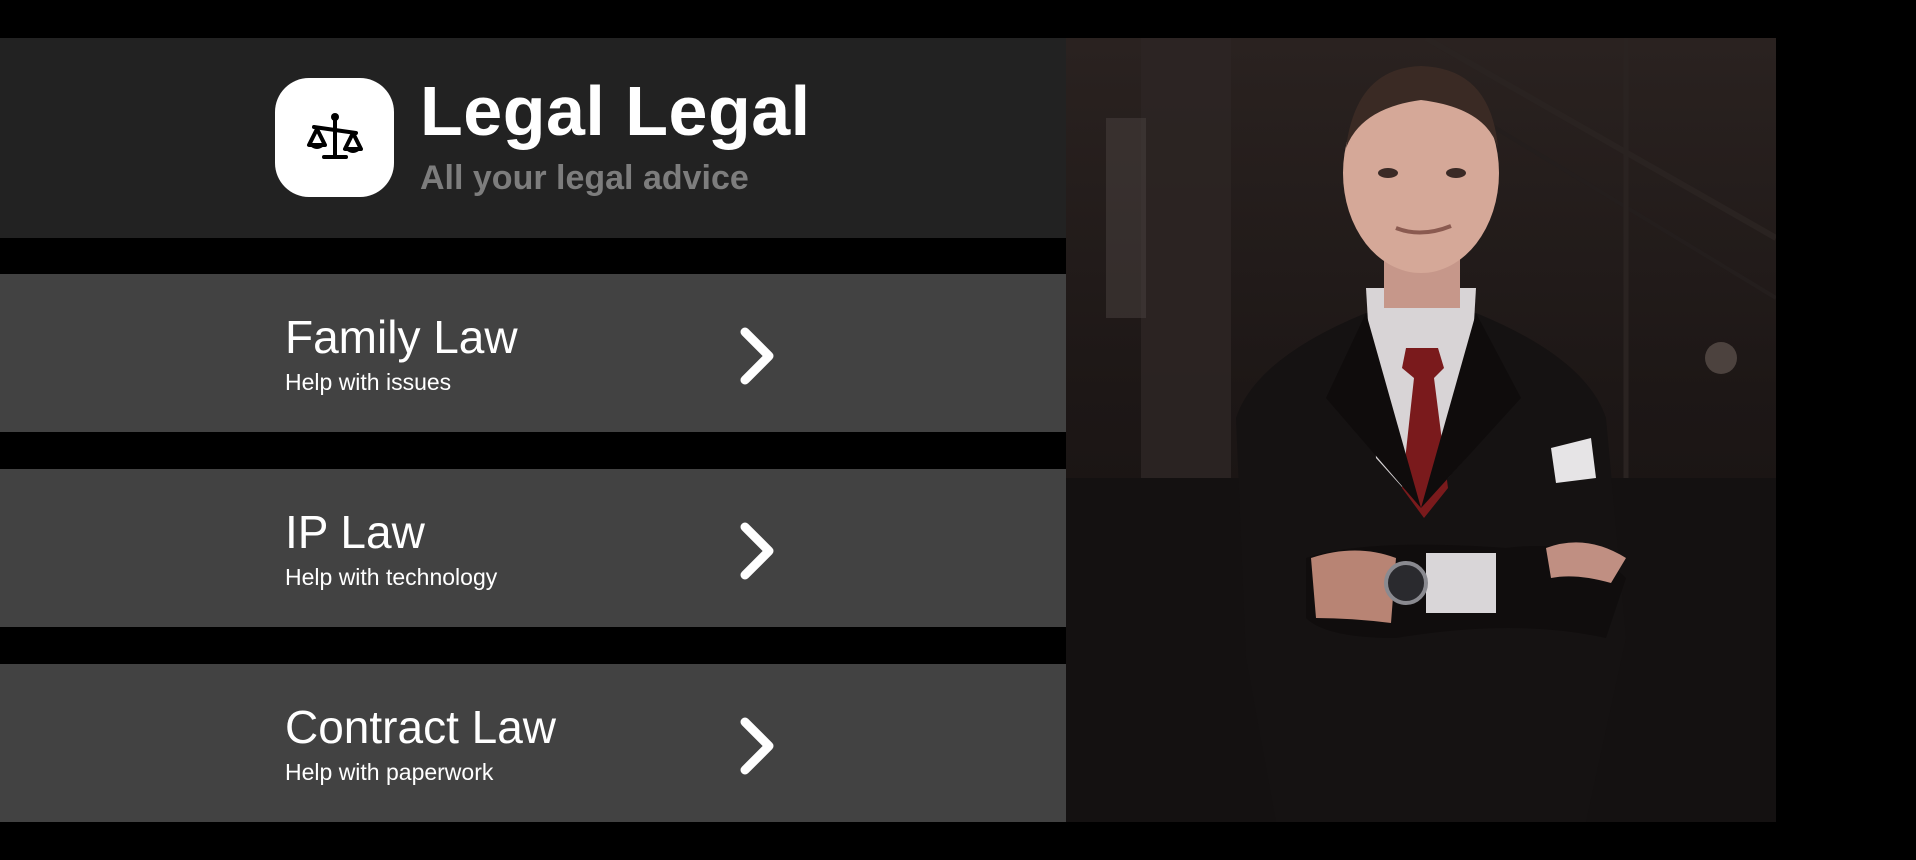  What do you see at coordinates (584, 178) in the screenshot?
I see `brand-subtitle: All your legal advice` at bounding box center [584, 178].